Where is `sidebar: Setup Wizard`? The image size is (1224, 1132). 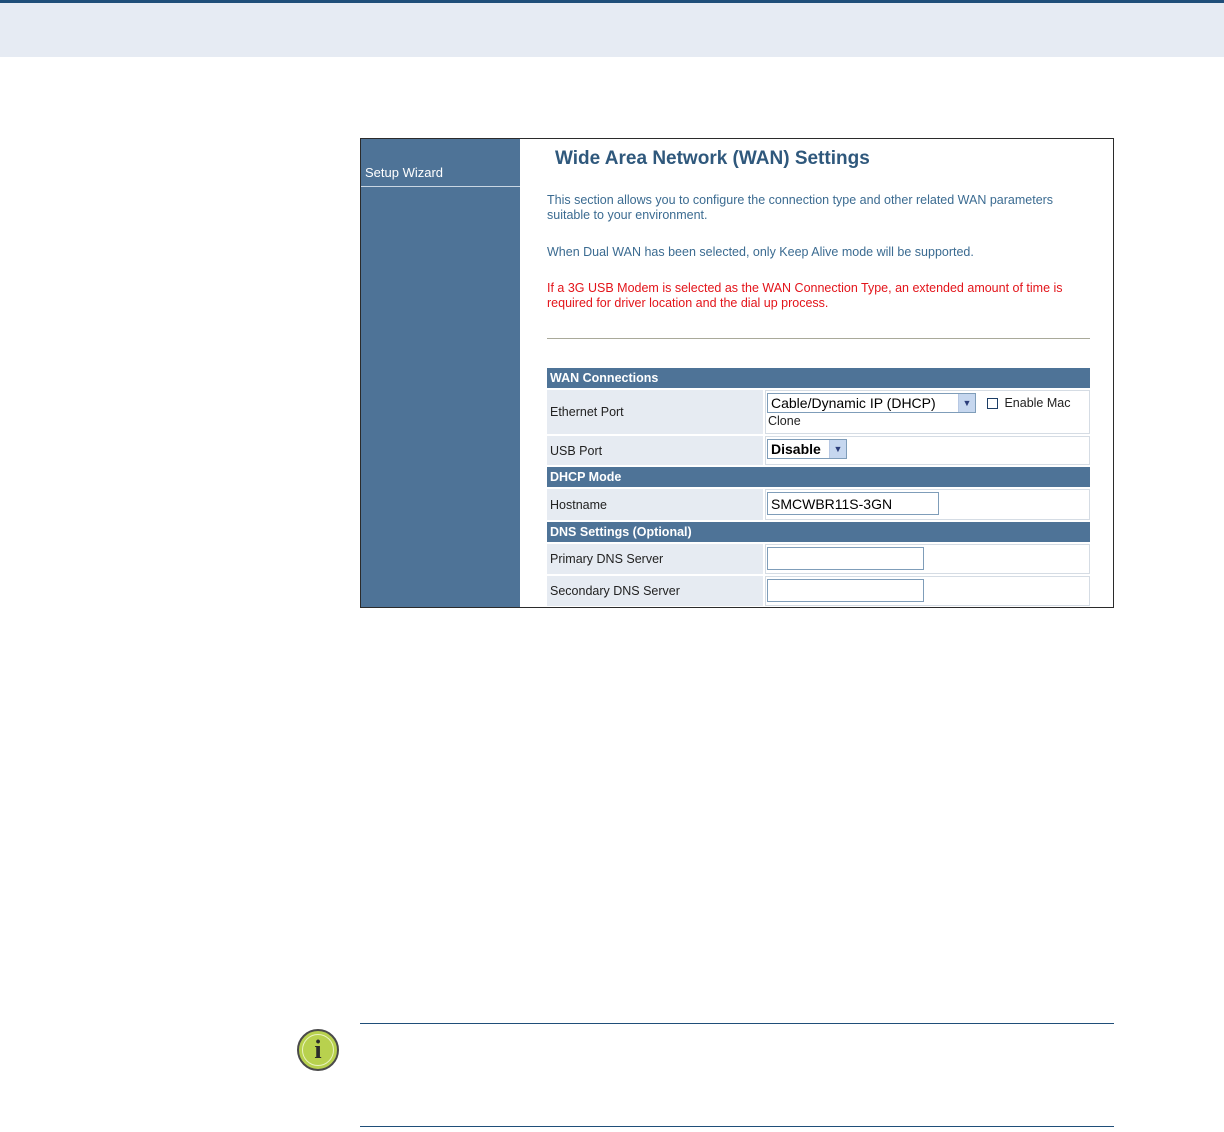 sidebar: Setup Wizard is located at coordinates (440, 373).